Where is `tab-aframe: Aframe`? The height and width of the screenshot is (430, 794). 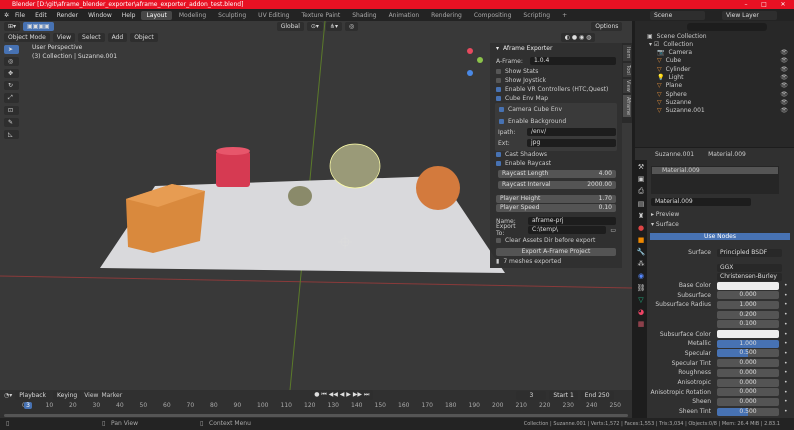
tab-aframe: Aframe is located at coordinates (627, 106).